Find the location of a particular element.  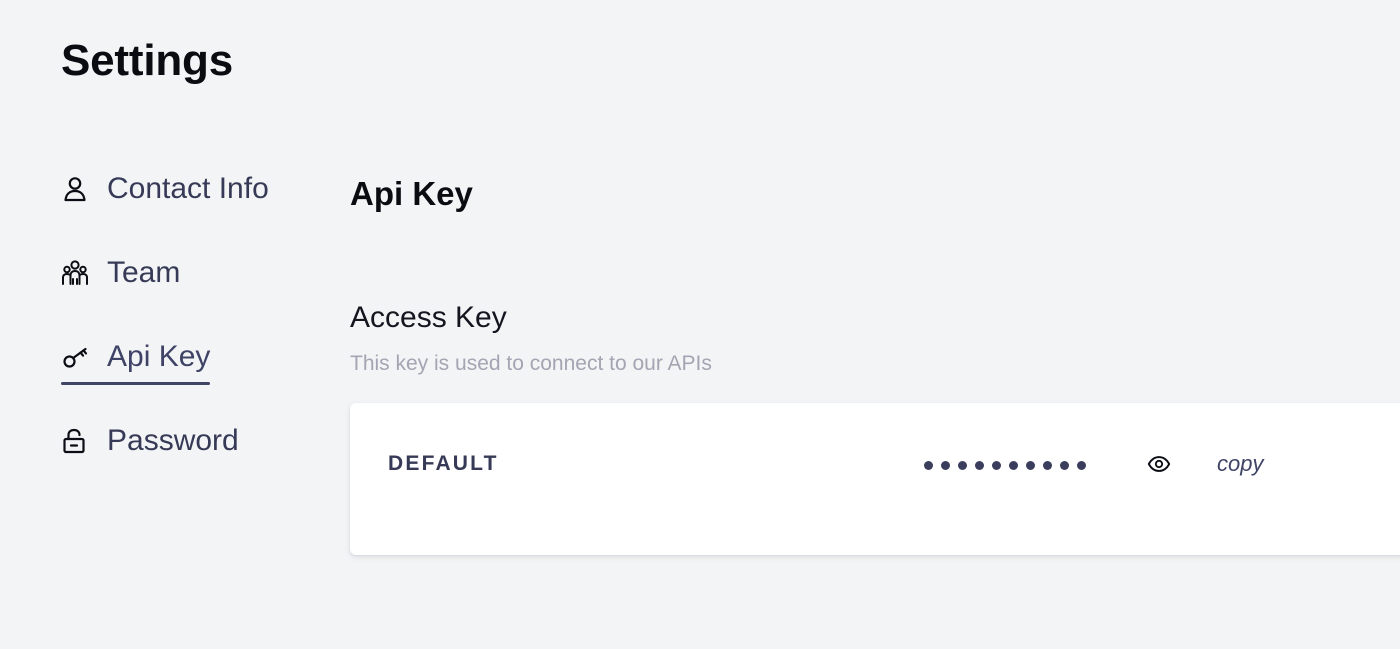

copy-button: copy is located at coordinates (1240, 464).